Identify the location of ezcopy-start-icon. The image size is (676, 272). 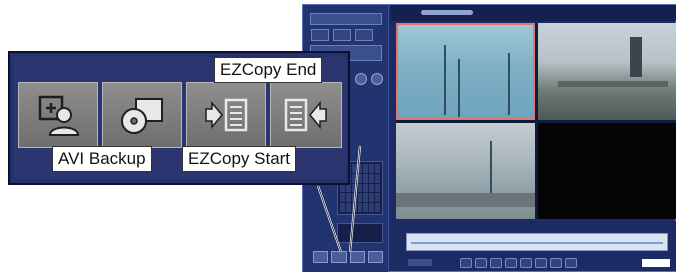
(226, 115).